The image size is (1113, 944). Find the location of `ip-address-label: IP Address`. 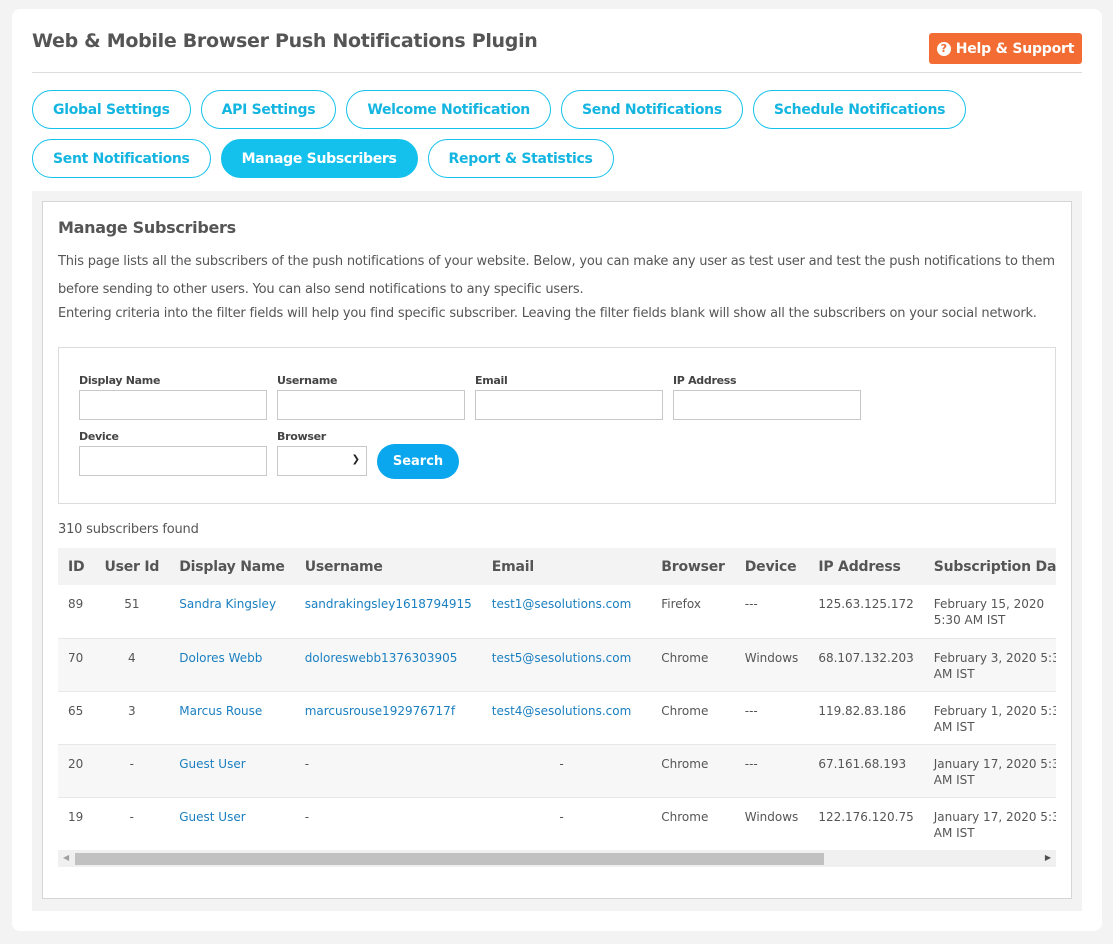

ip-address-label: IP Address is located at coordinates (705, 380).